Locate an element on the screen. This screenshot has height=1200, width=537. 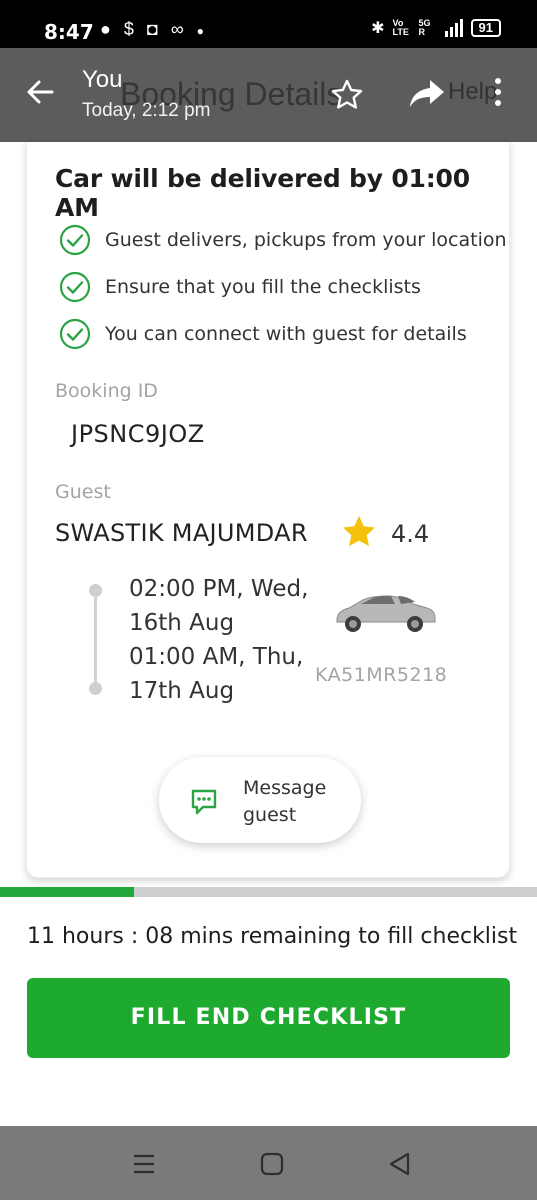
bag-icon: ◘ is located at coordinates (152, 29).